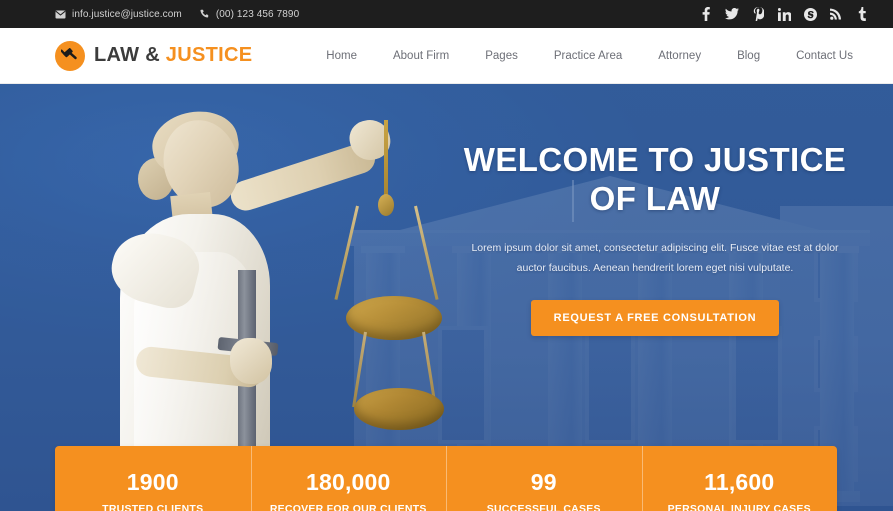 The width and height of the screenshot is (893, 511). Describe the element at coordinates (543, 482) in the screenshot. I see `stat-value: 99` at that location.